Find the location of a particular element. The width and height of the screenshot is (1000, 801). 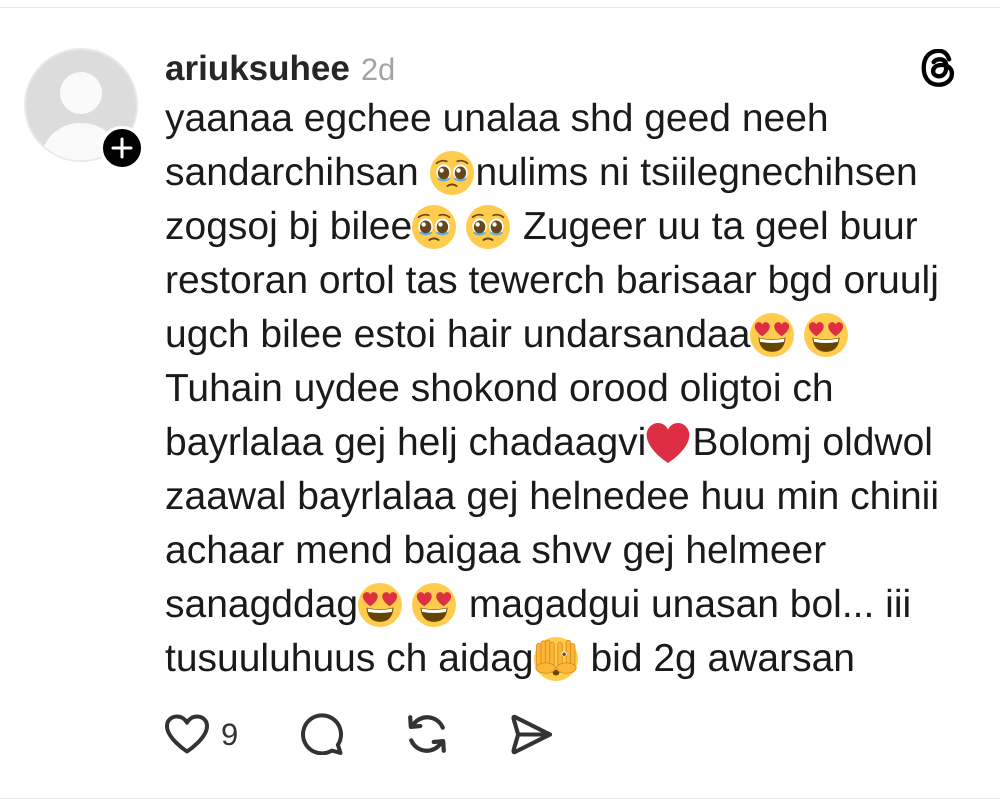

reply-button is located at coordinates (322, 734).